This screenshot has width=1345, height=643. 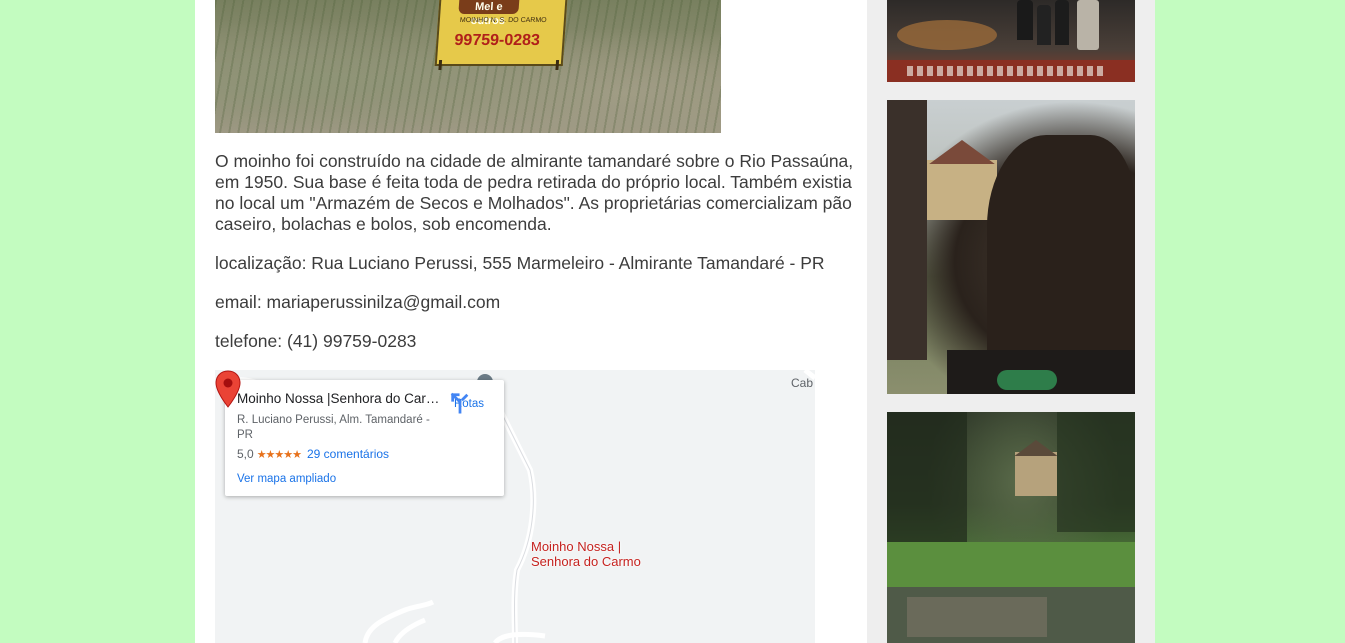 I want to click on pin-label-line2: Senhora do Carmo, so click(x=586, y=561).